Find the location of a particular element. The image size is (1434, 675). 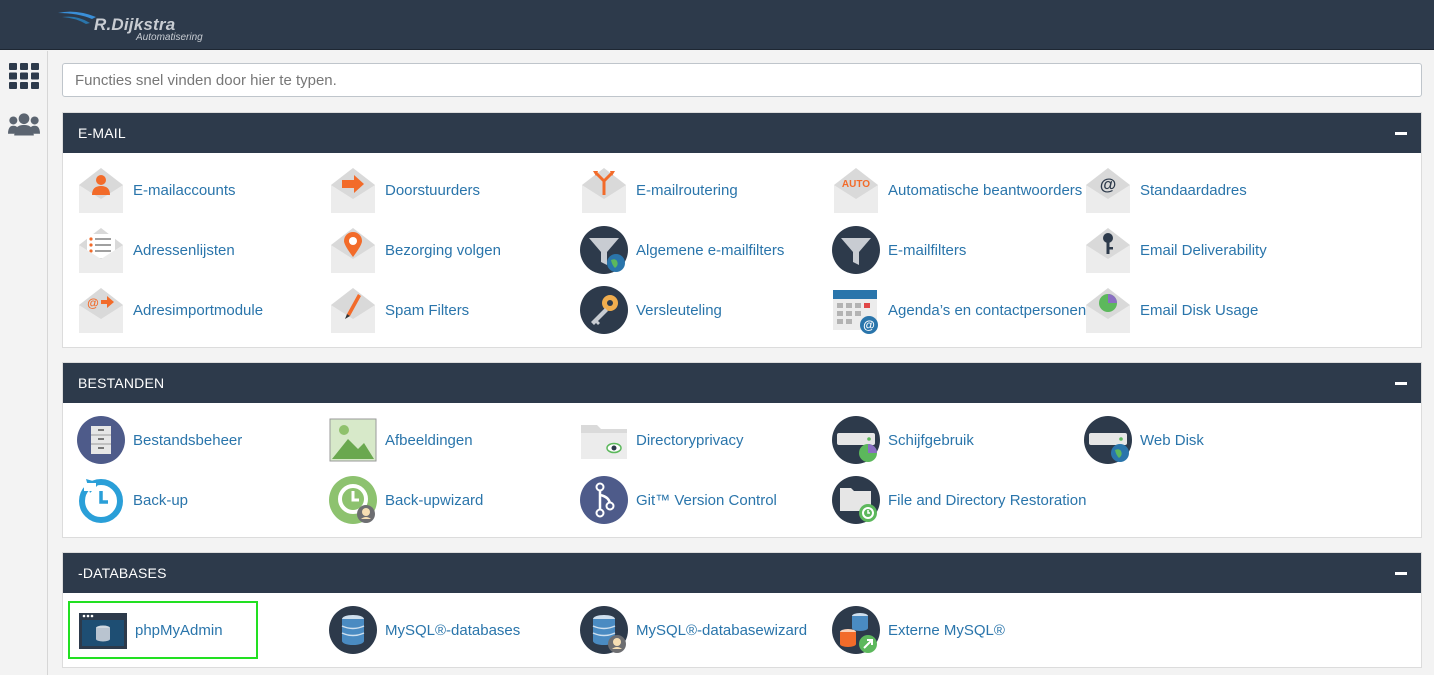

file-manager-icon is located at coordinates (101, 440).